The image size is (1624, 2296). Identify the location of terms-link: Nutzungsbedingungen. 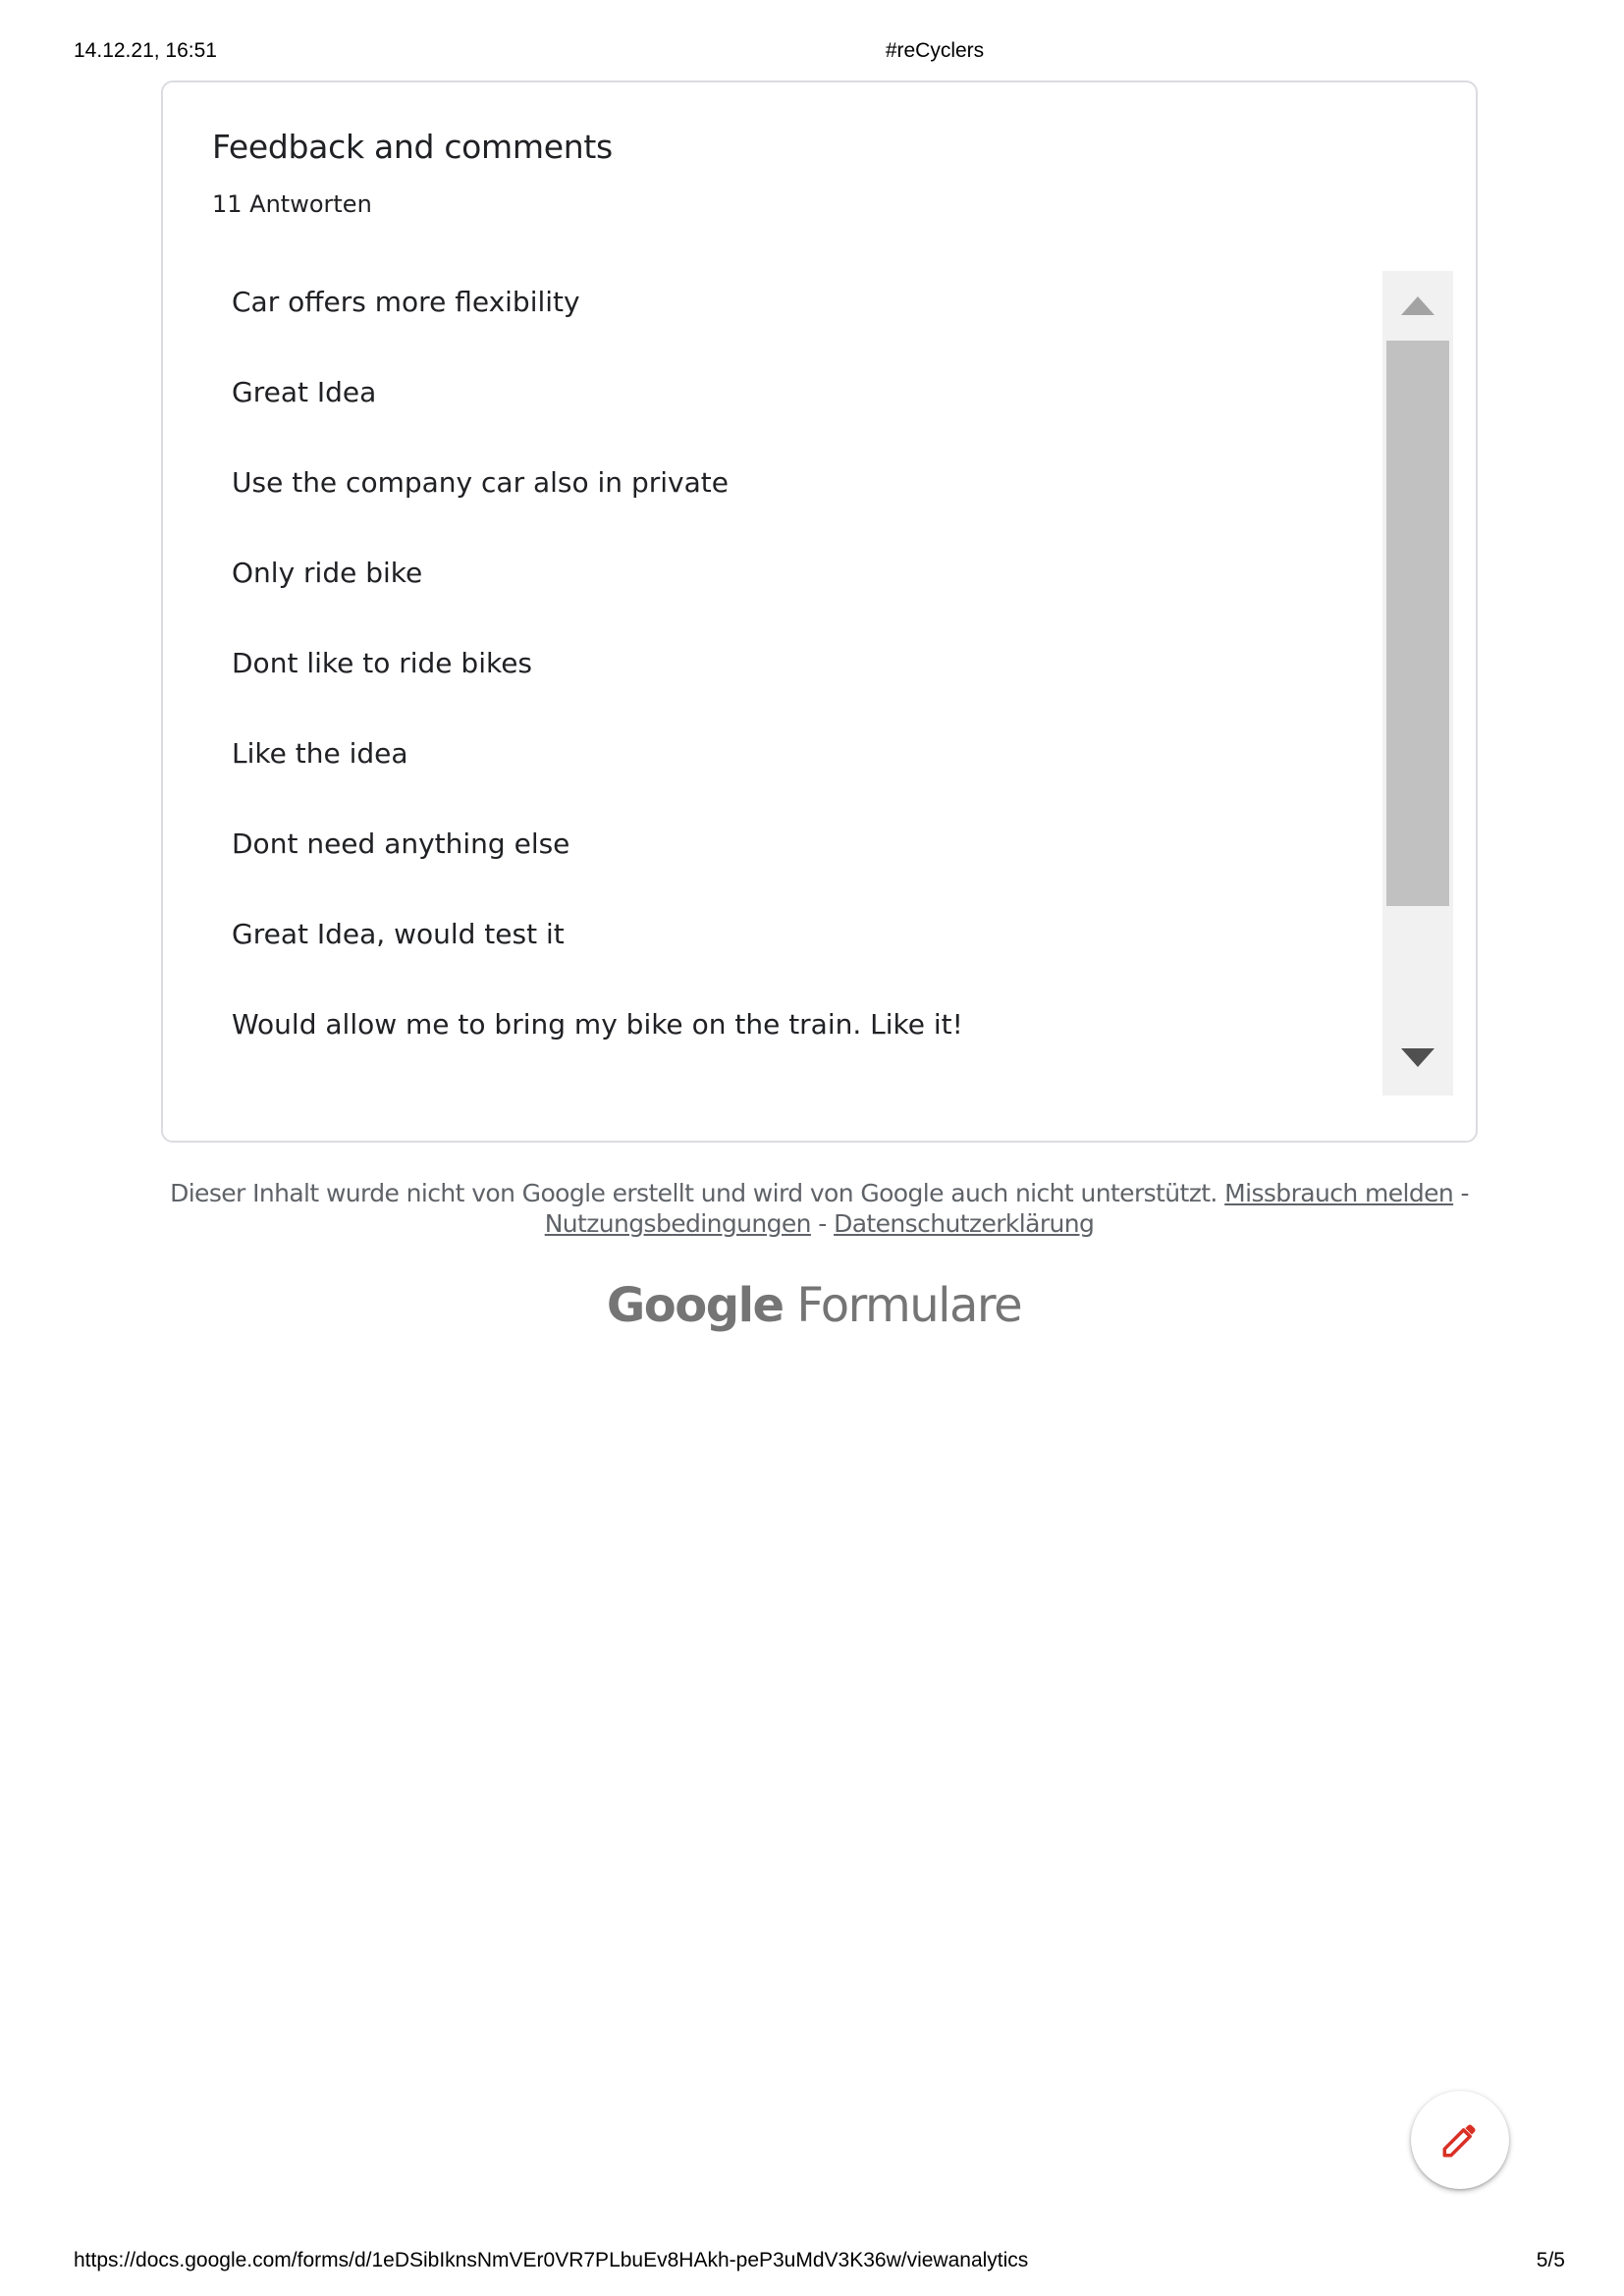
(678, 1223).